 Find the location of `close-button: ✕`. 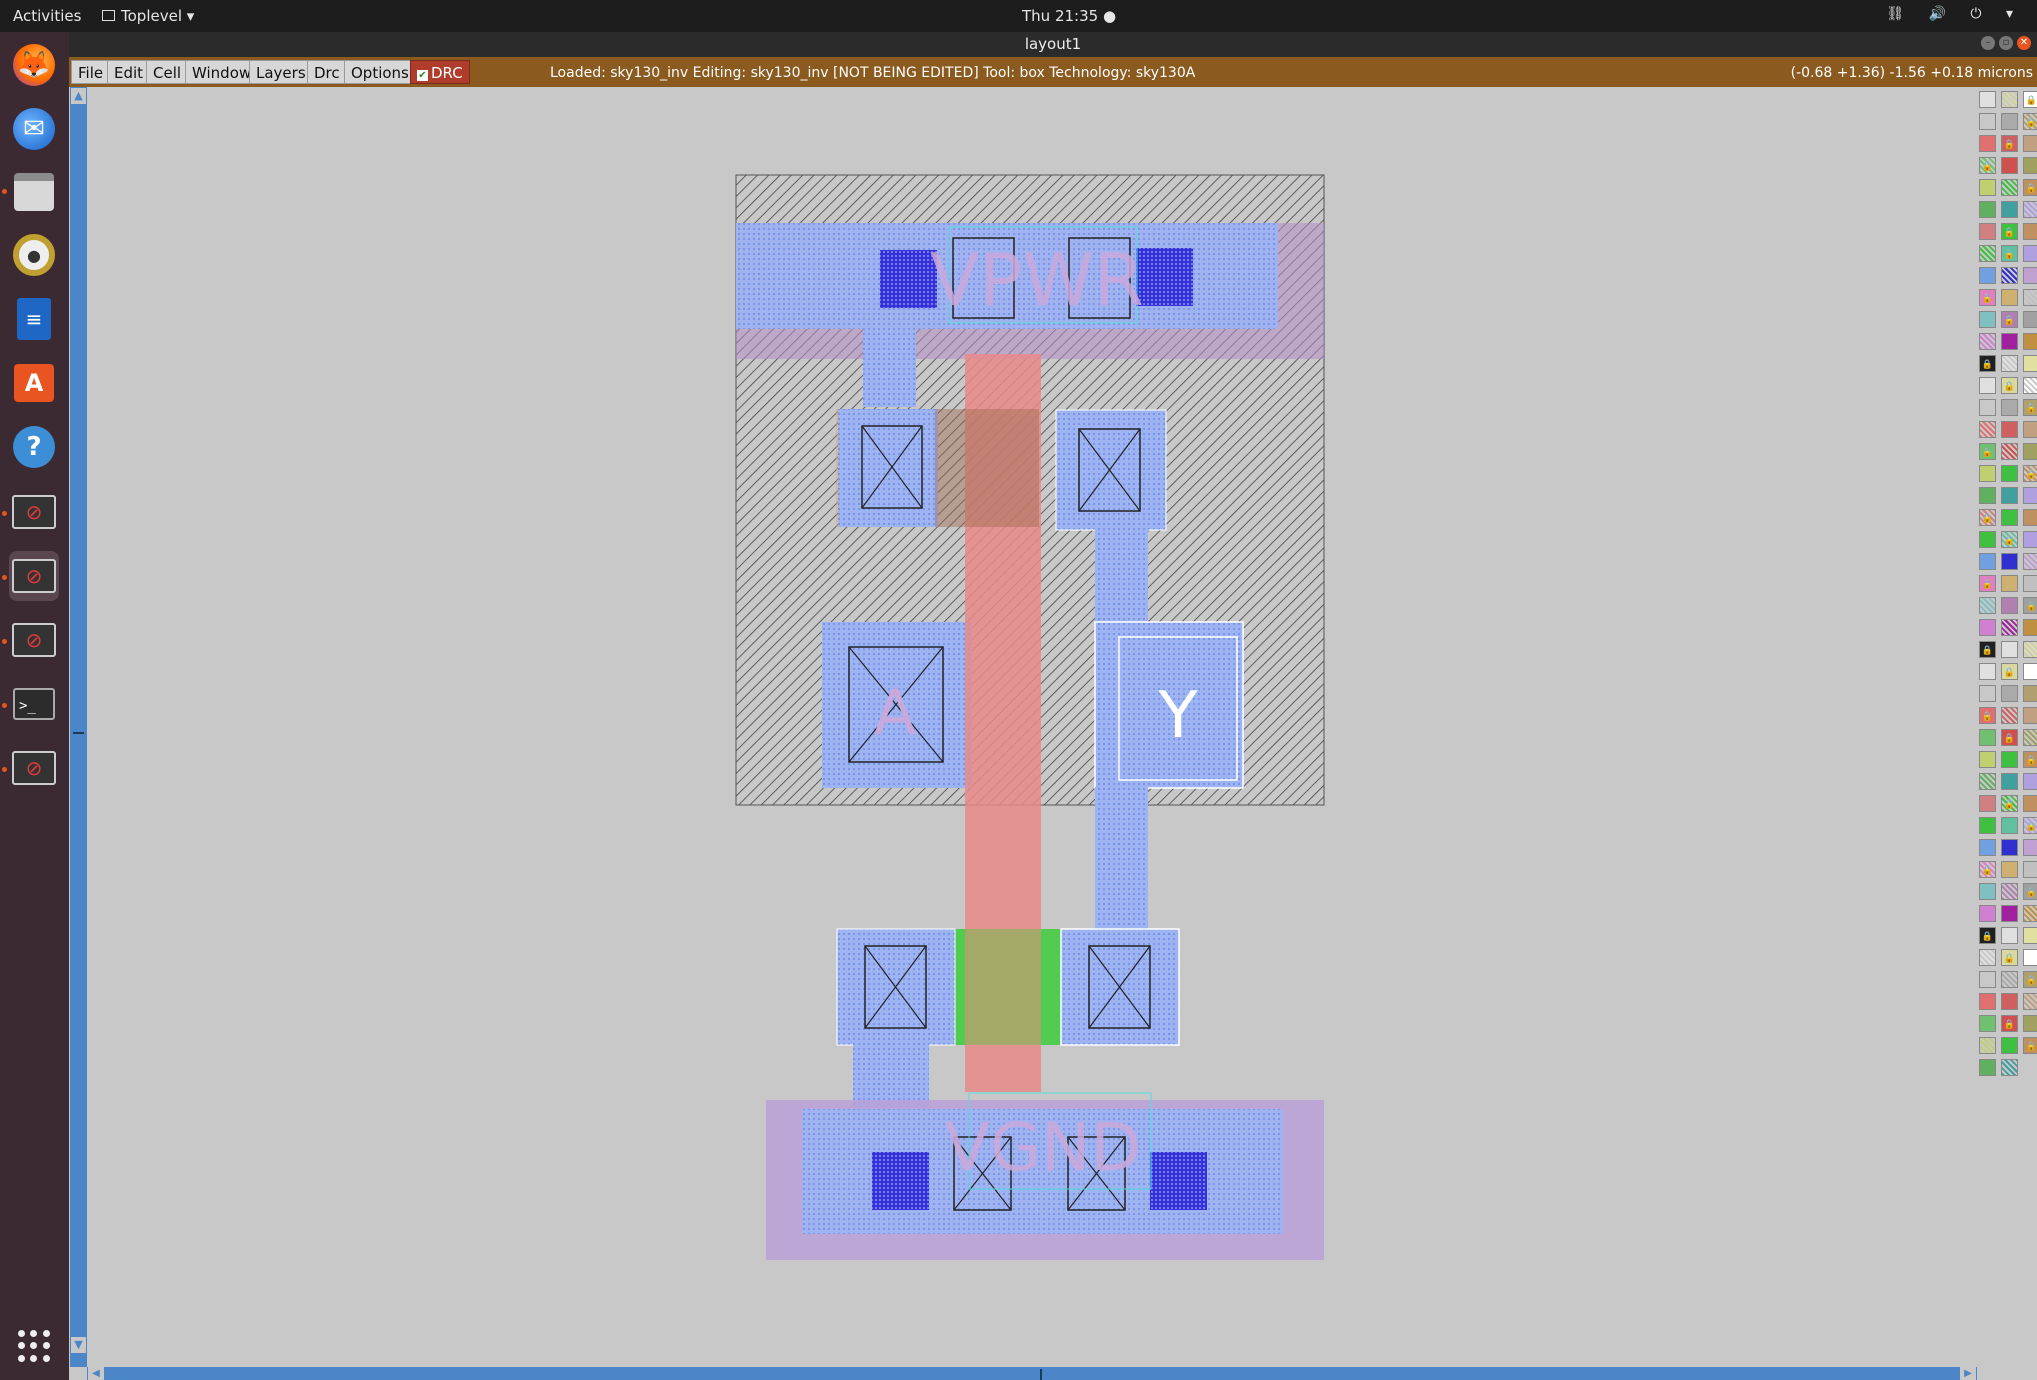

close-button: ✕ is located at coordinates (2024, 43).